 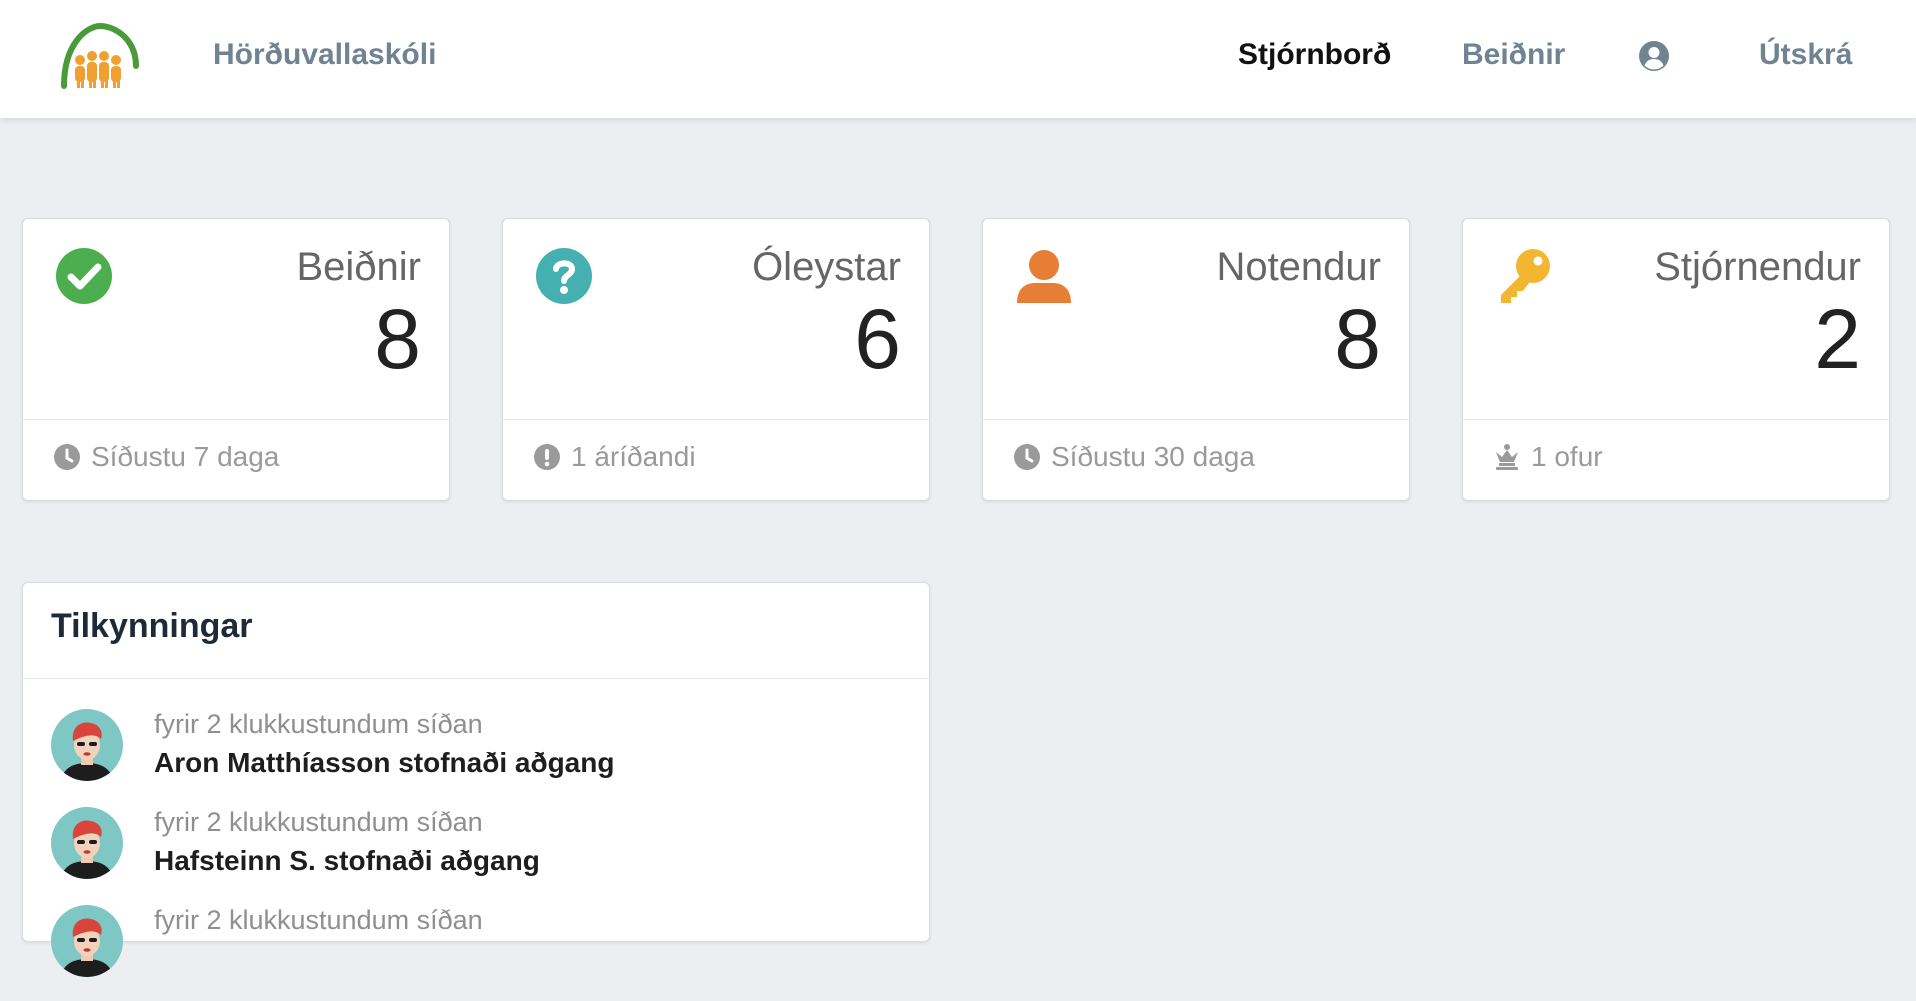 I want to click on nav-logout-link: Útskrá, so click(x=1805, y=55).